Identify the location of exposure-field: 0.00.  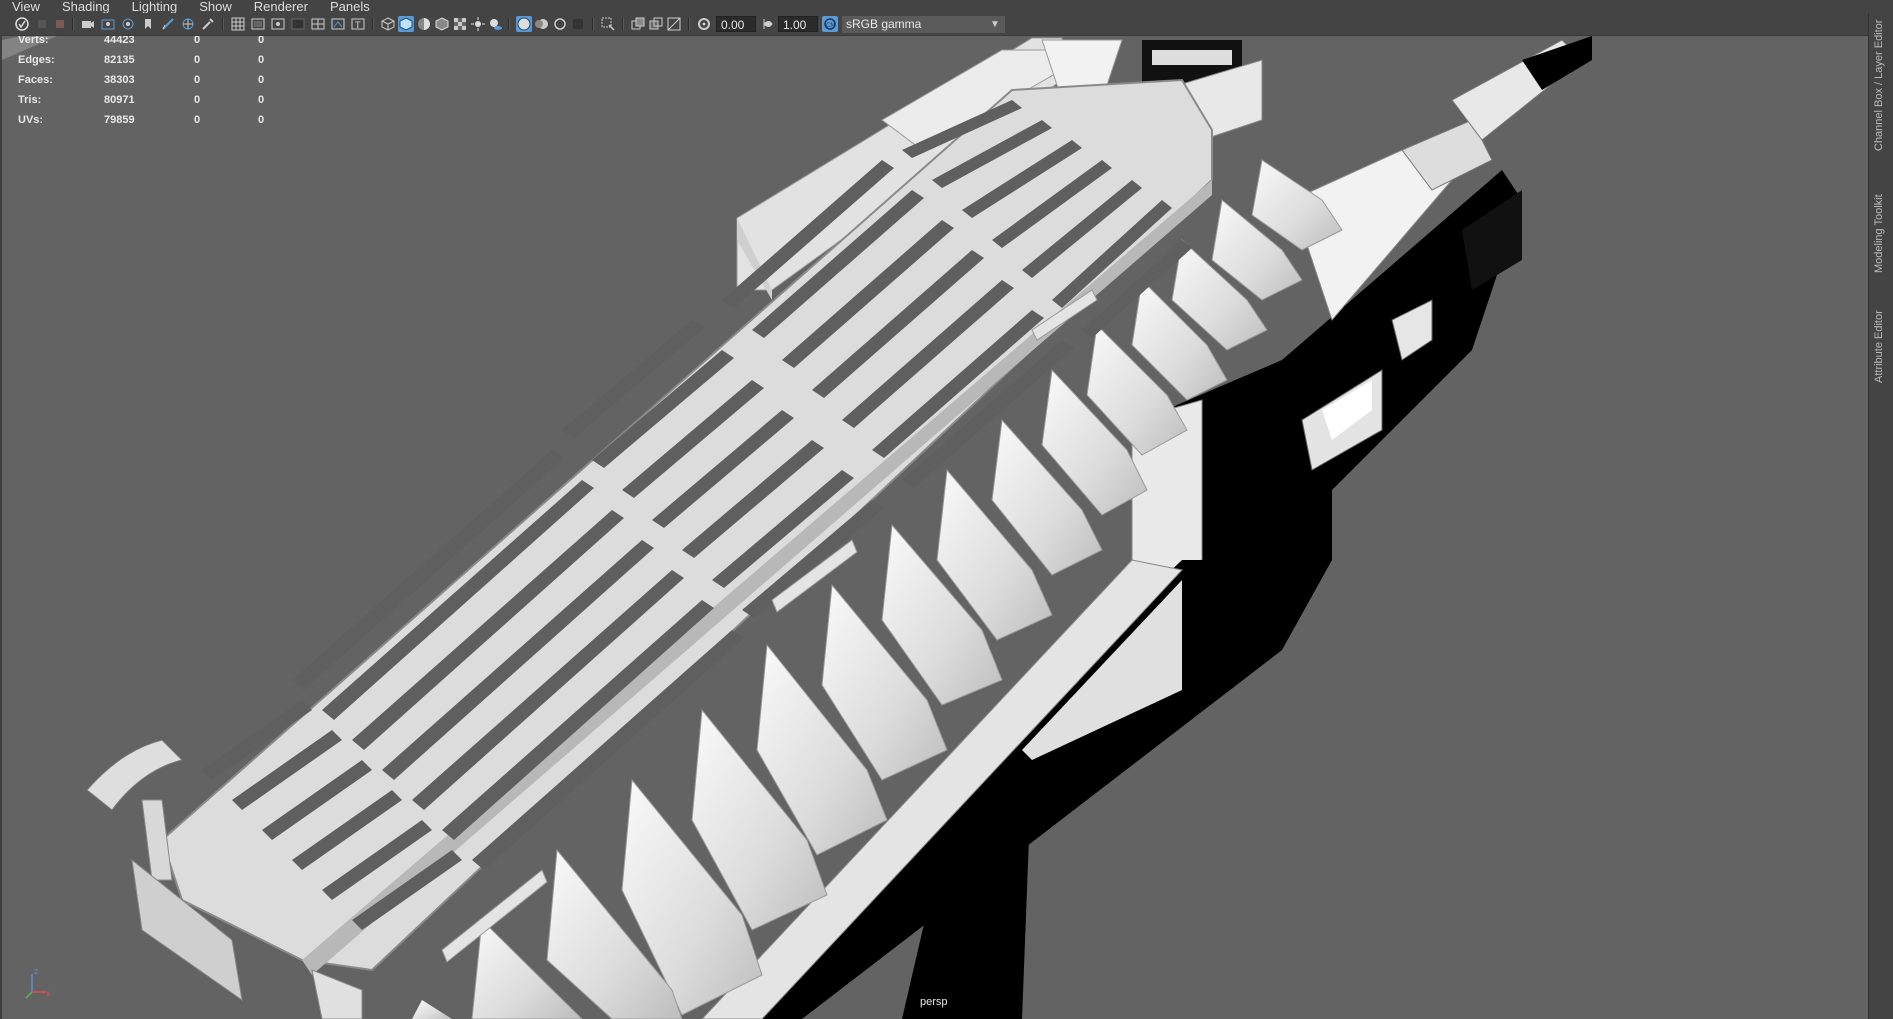
(736, 24).